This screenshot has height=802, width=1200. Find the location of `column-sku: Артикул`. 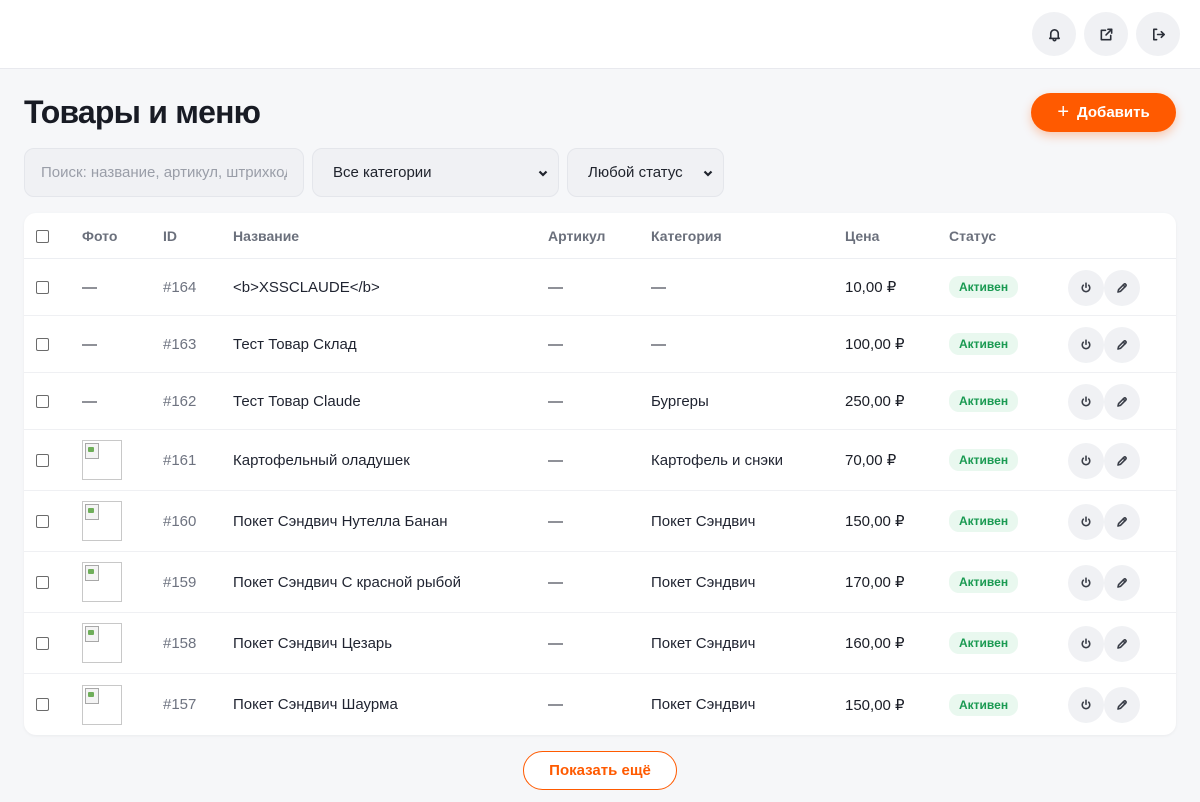

column-sku: Артикул is located at coordinates (577, 236).